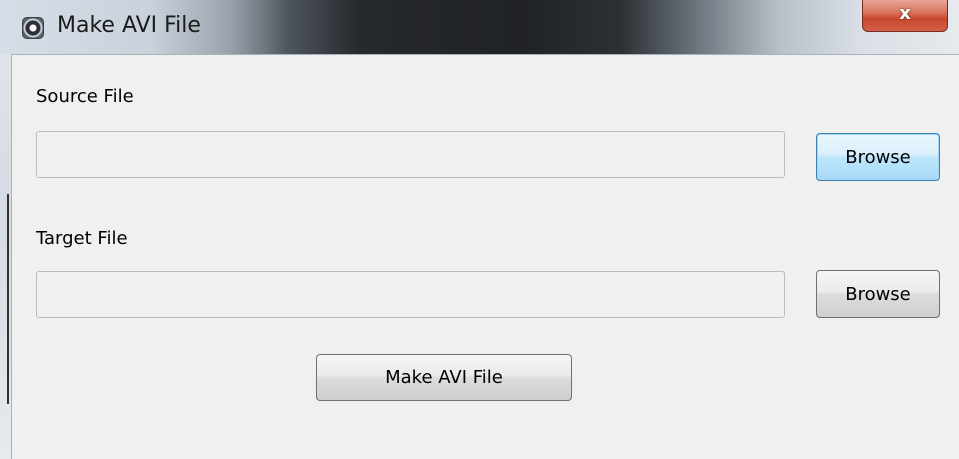 The width and height of the screenshot is (959, 459). What do you see at coordinates (5, 256) in the screenshot?
I see `window-frame-left` at bounding box center [5, 256].